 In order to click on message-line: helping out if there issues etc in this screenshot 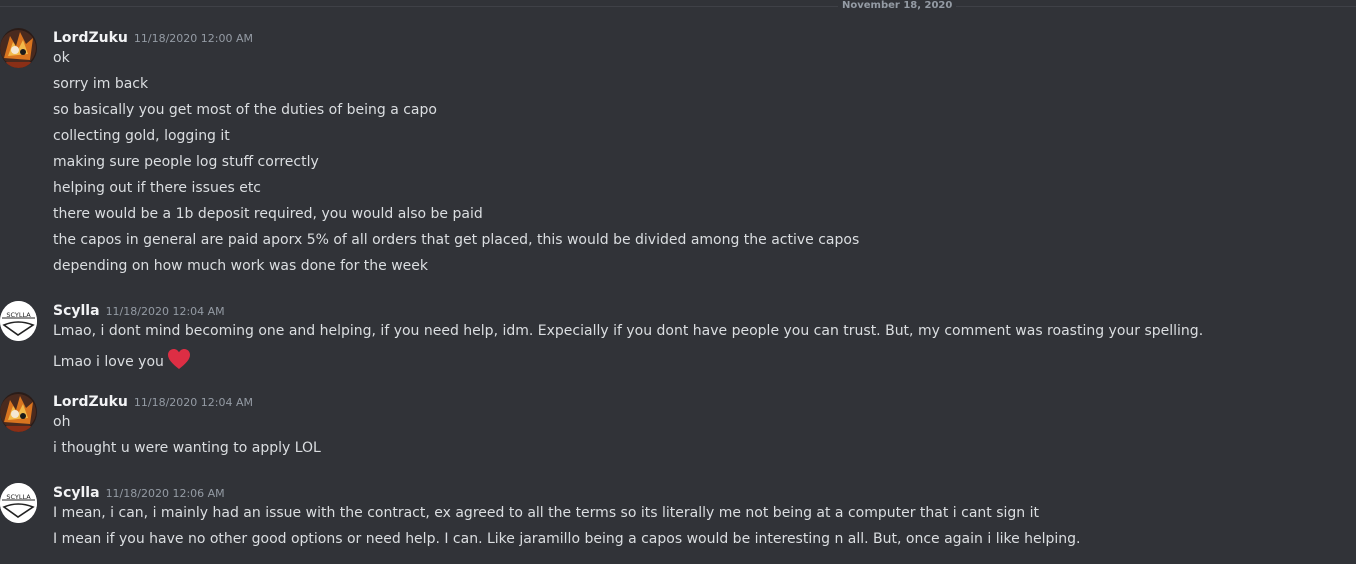, I will do `click(157, 188)`.